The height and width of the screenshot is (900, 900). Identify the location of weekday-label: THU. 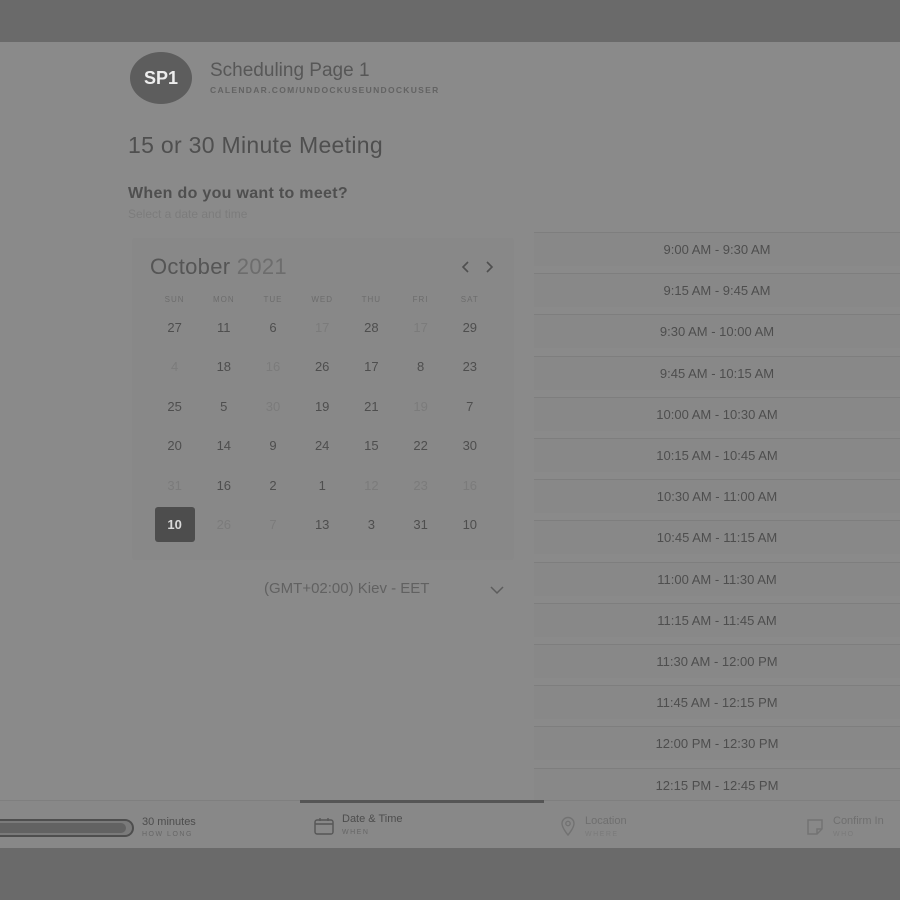
(371, 299).